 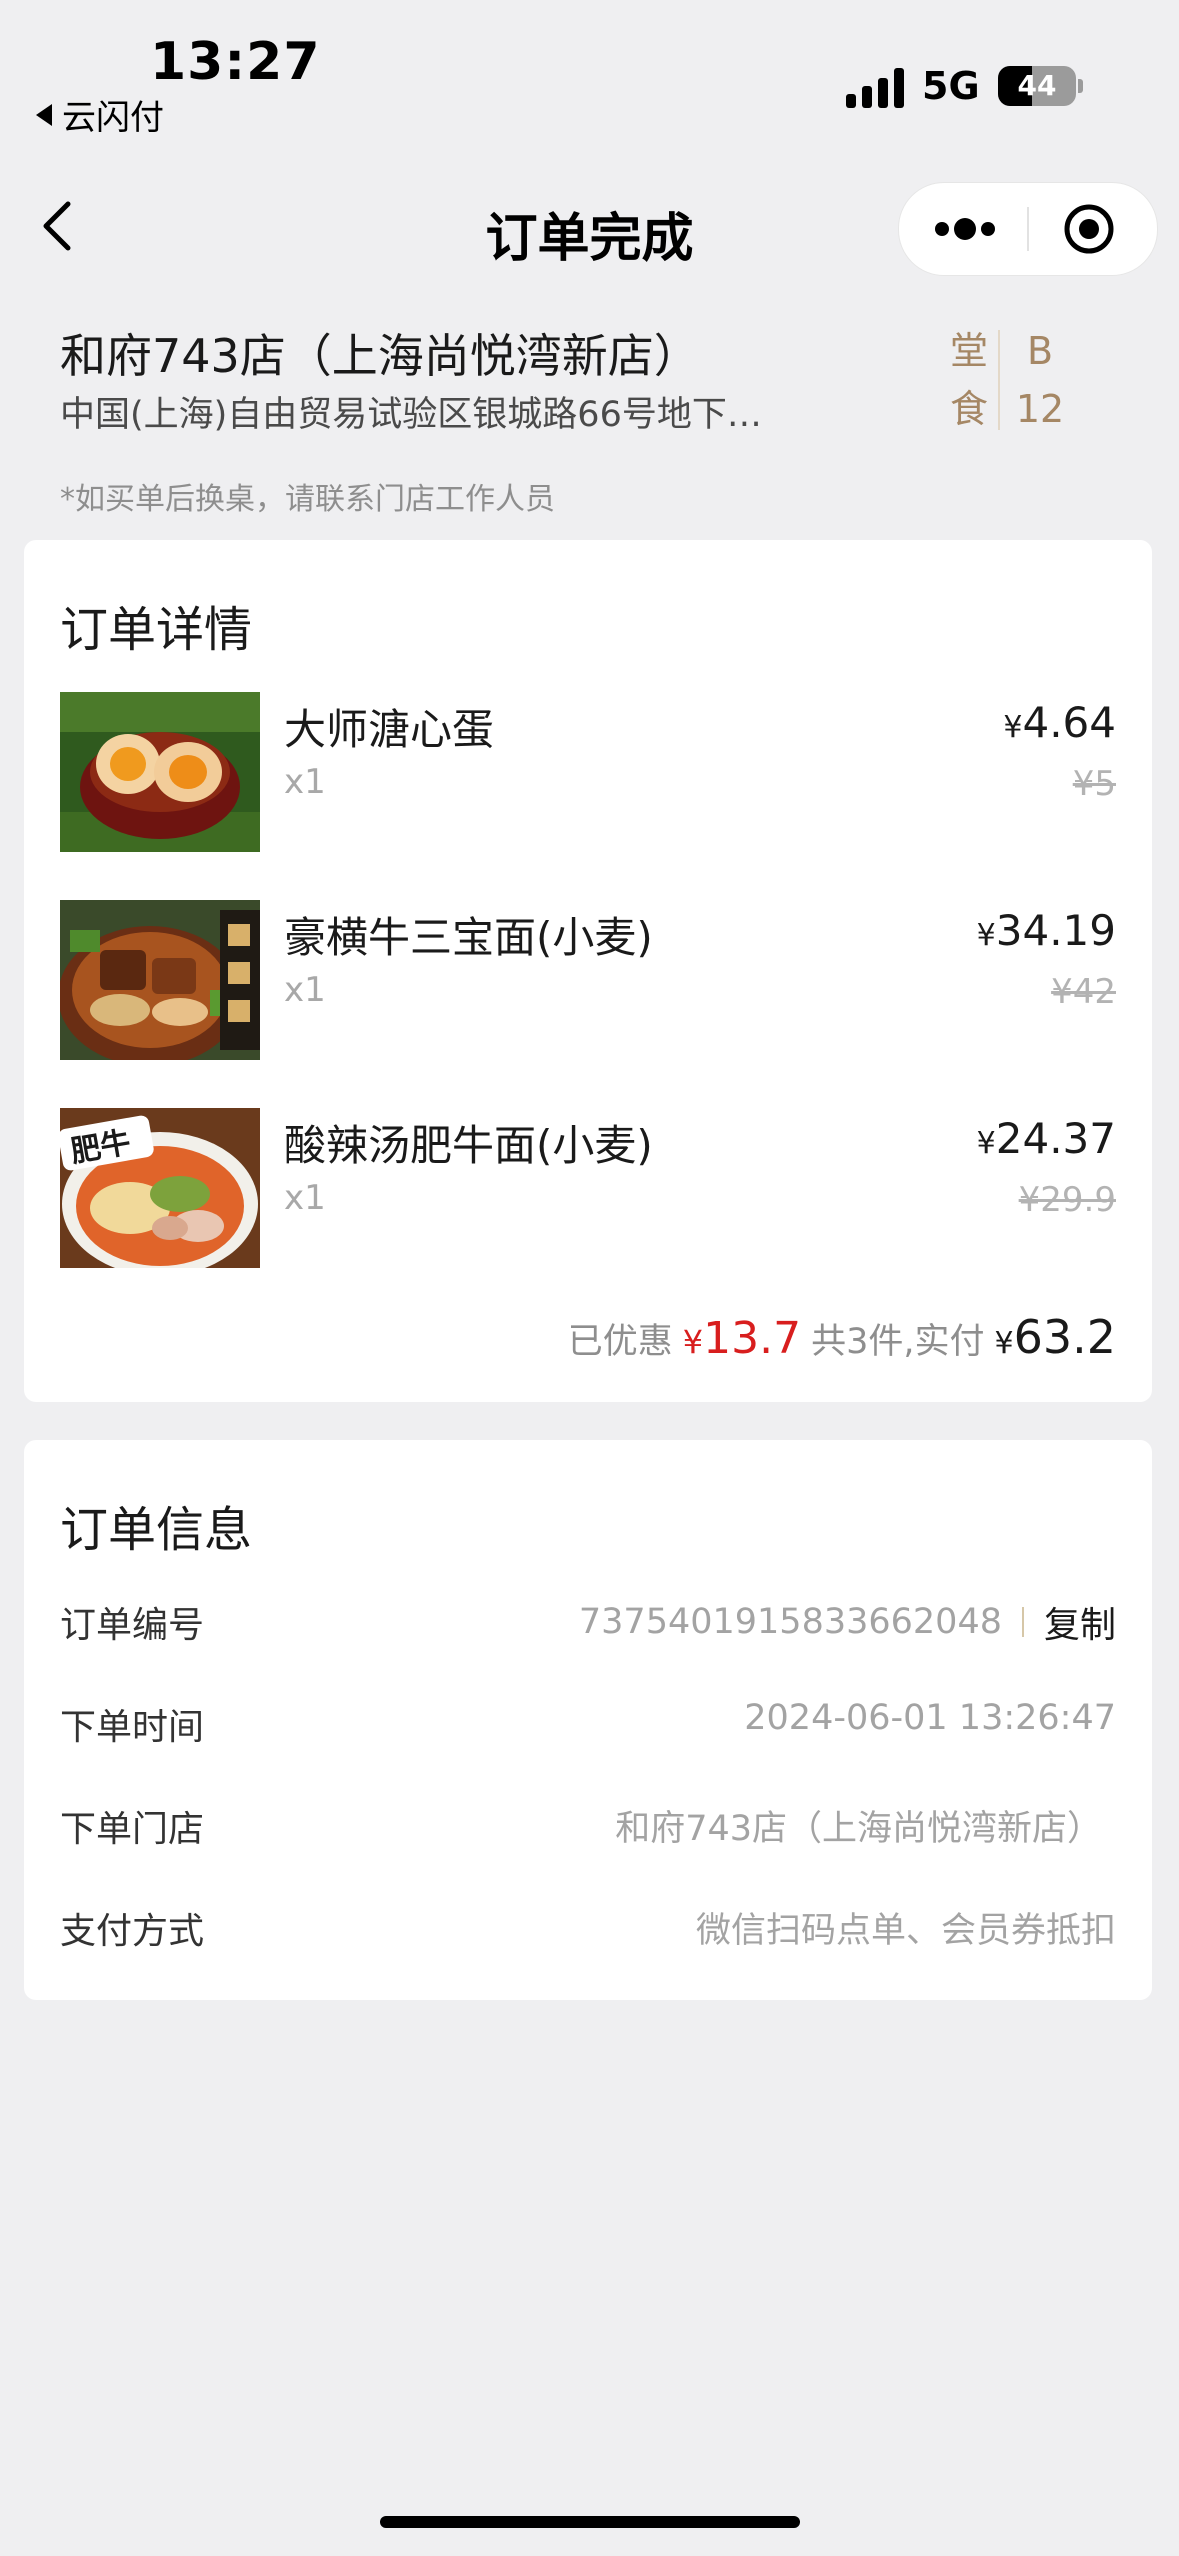 What do you see at coordinates (1040, 380) in the screenshot?
I see `table-number: B 12` at bounding box center [1040, 380].